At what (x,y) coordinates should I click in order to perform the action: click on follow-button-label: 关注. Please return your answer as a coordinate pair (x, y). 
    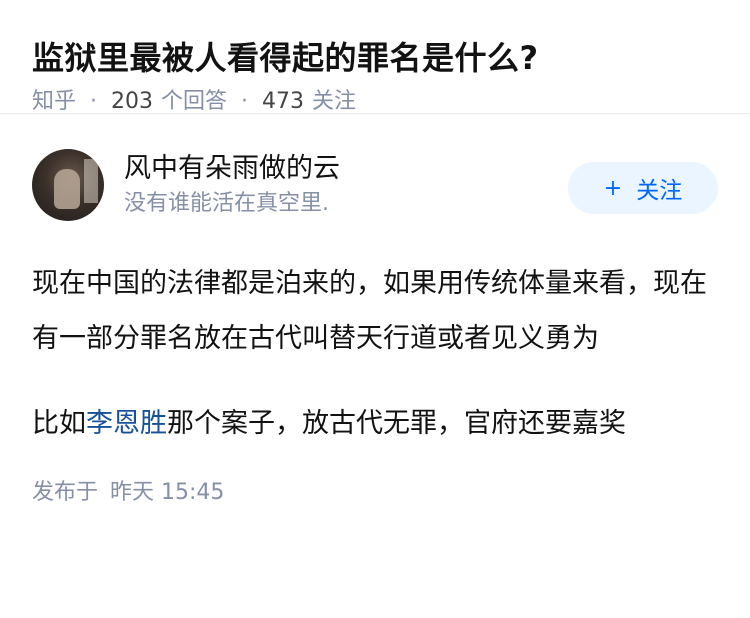
    Looking at the image, I should click on (659, 191).